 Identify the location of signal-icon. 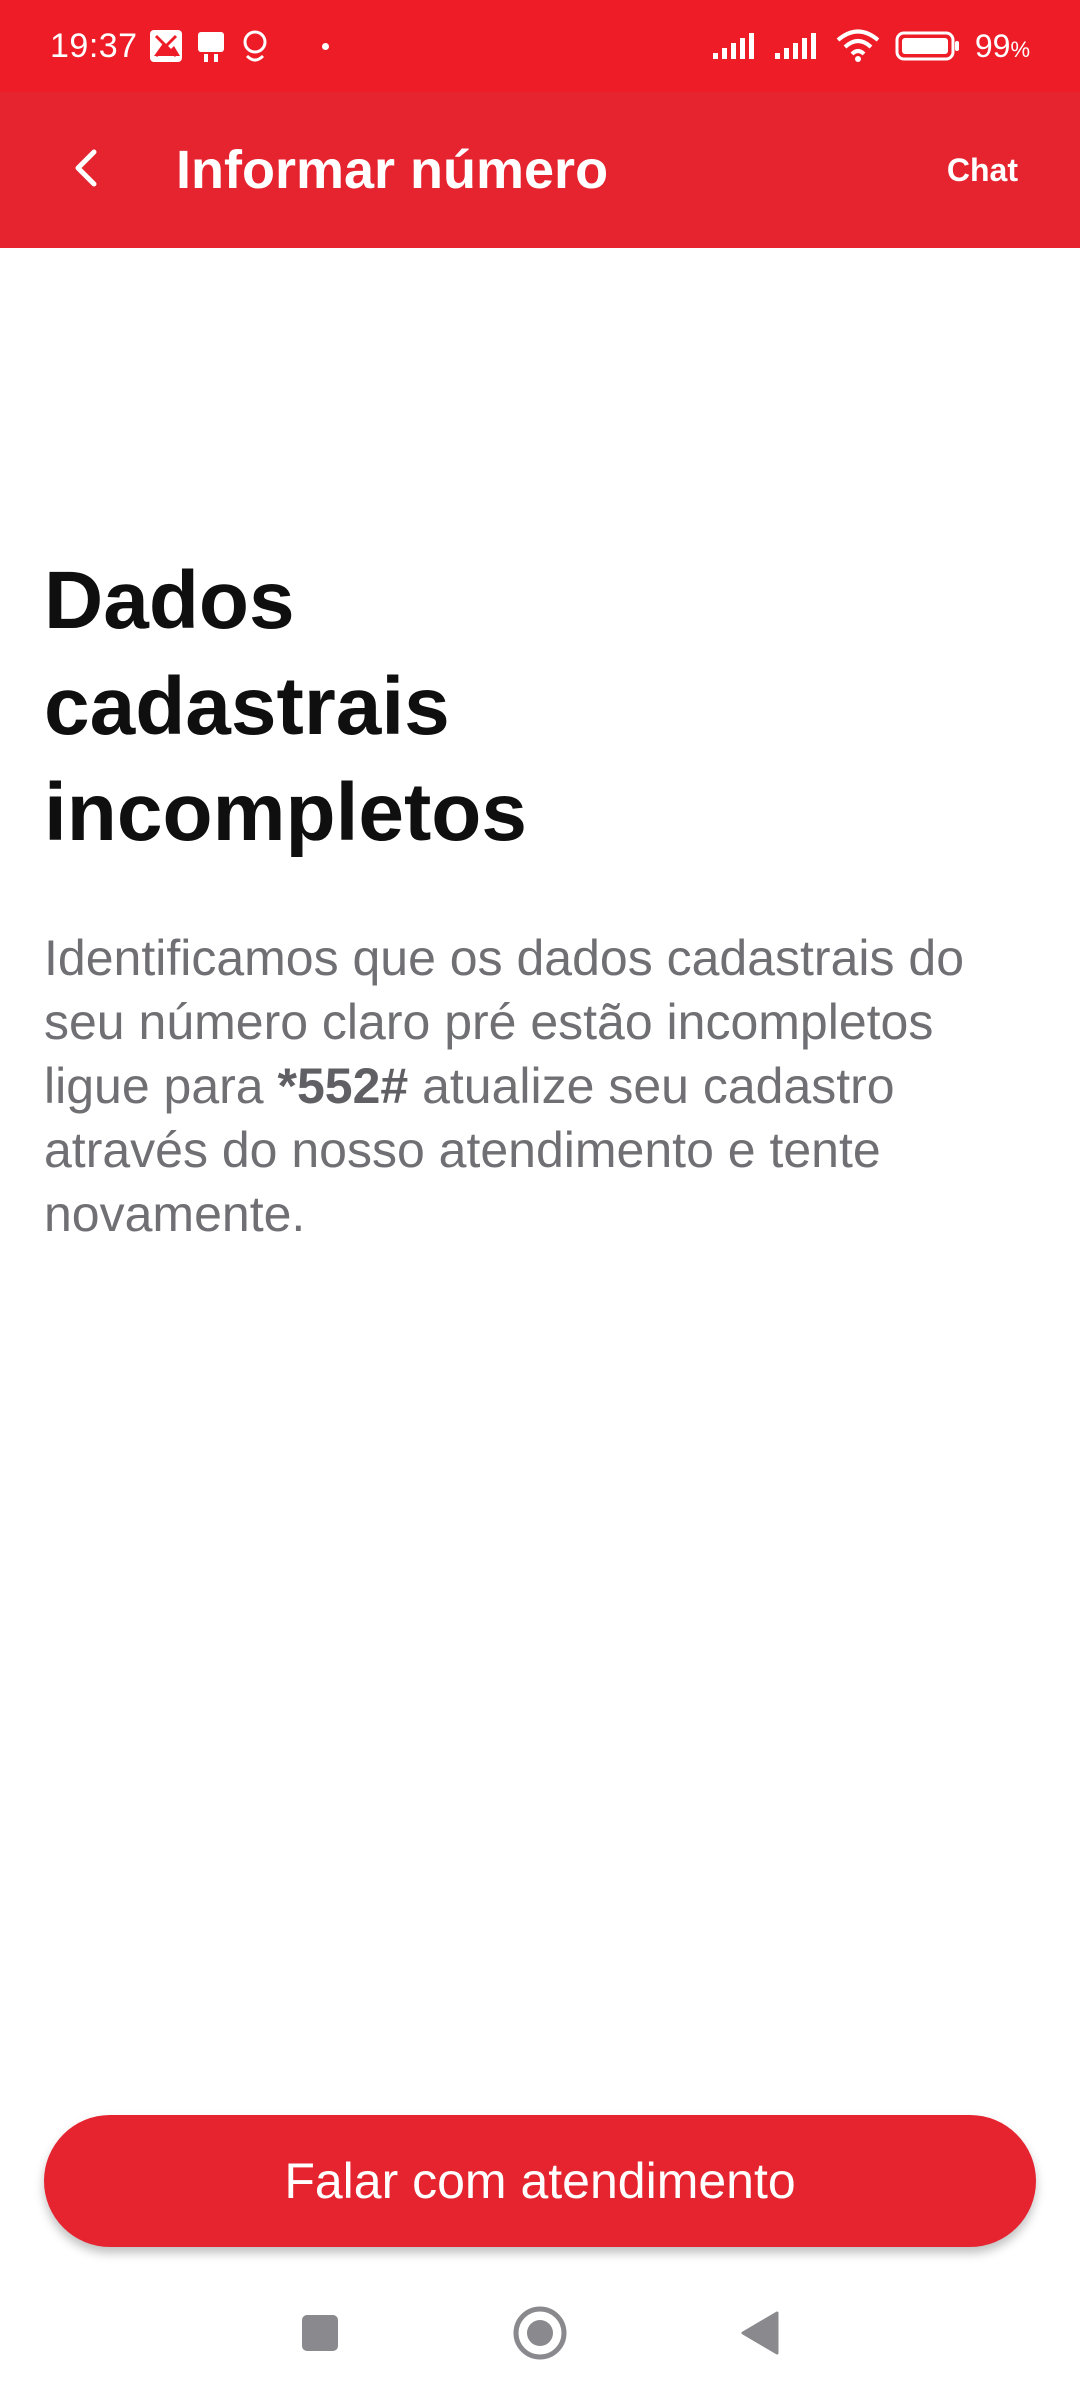
(735, 46).